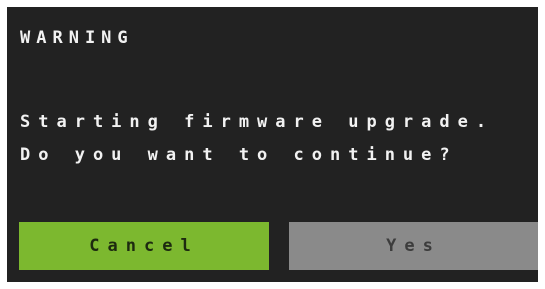 This screenshot has width=545, height=289. I want to click on yes-button-label: Yes, so click(413, 246).